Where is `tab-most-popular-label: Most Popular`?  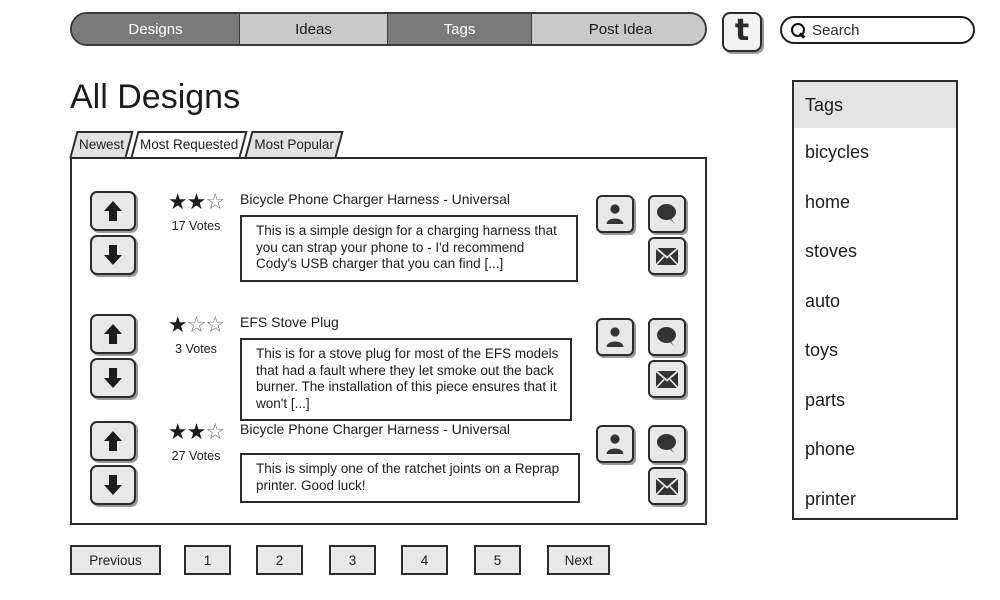 tab-most-popular-label: Most Popular is located at coordinates (294, 144).